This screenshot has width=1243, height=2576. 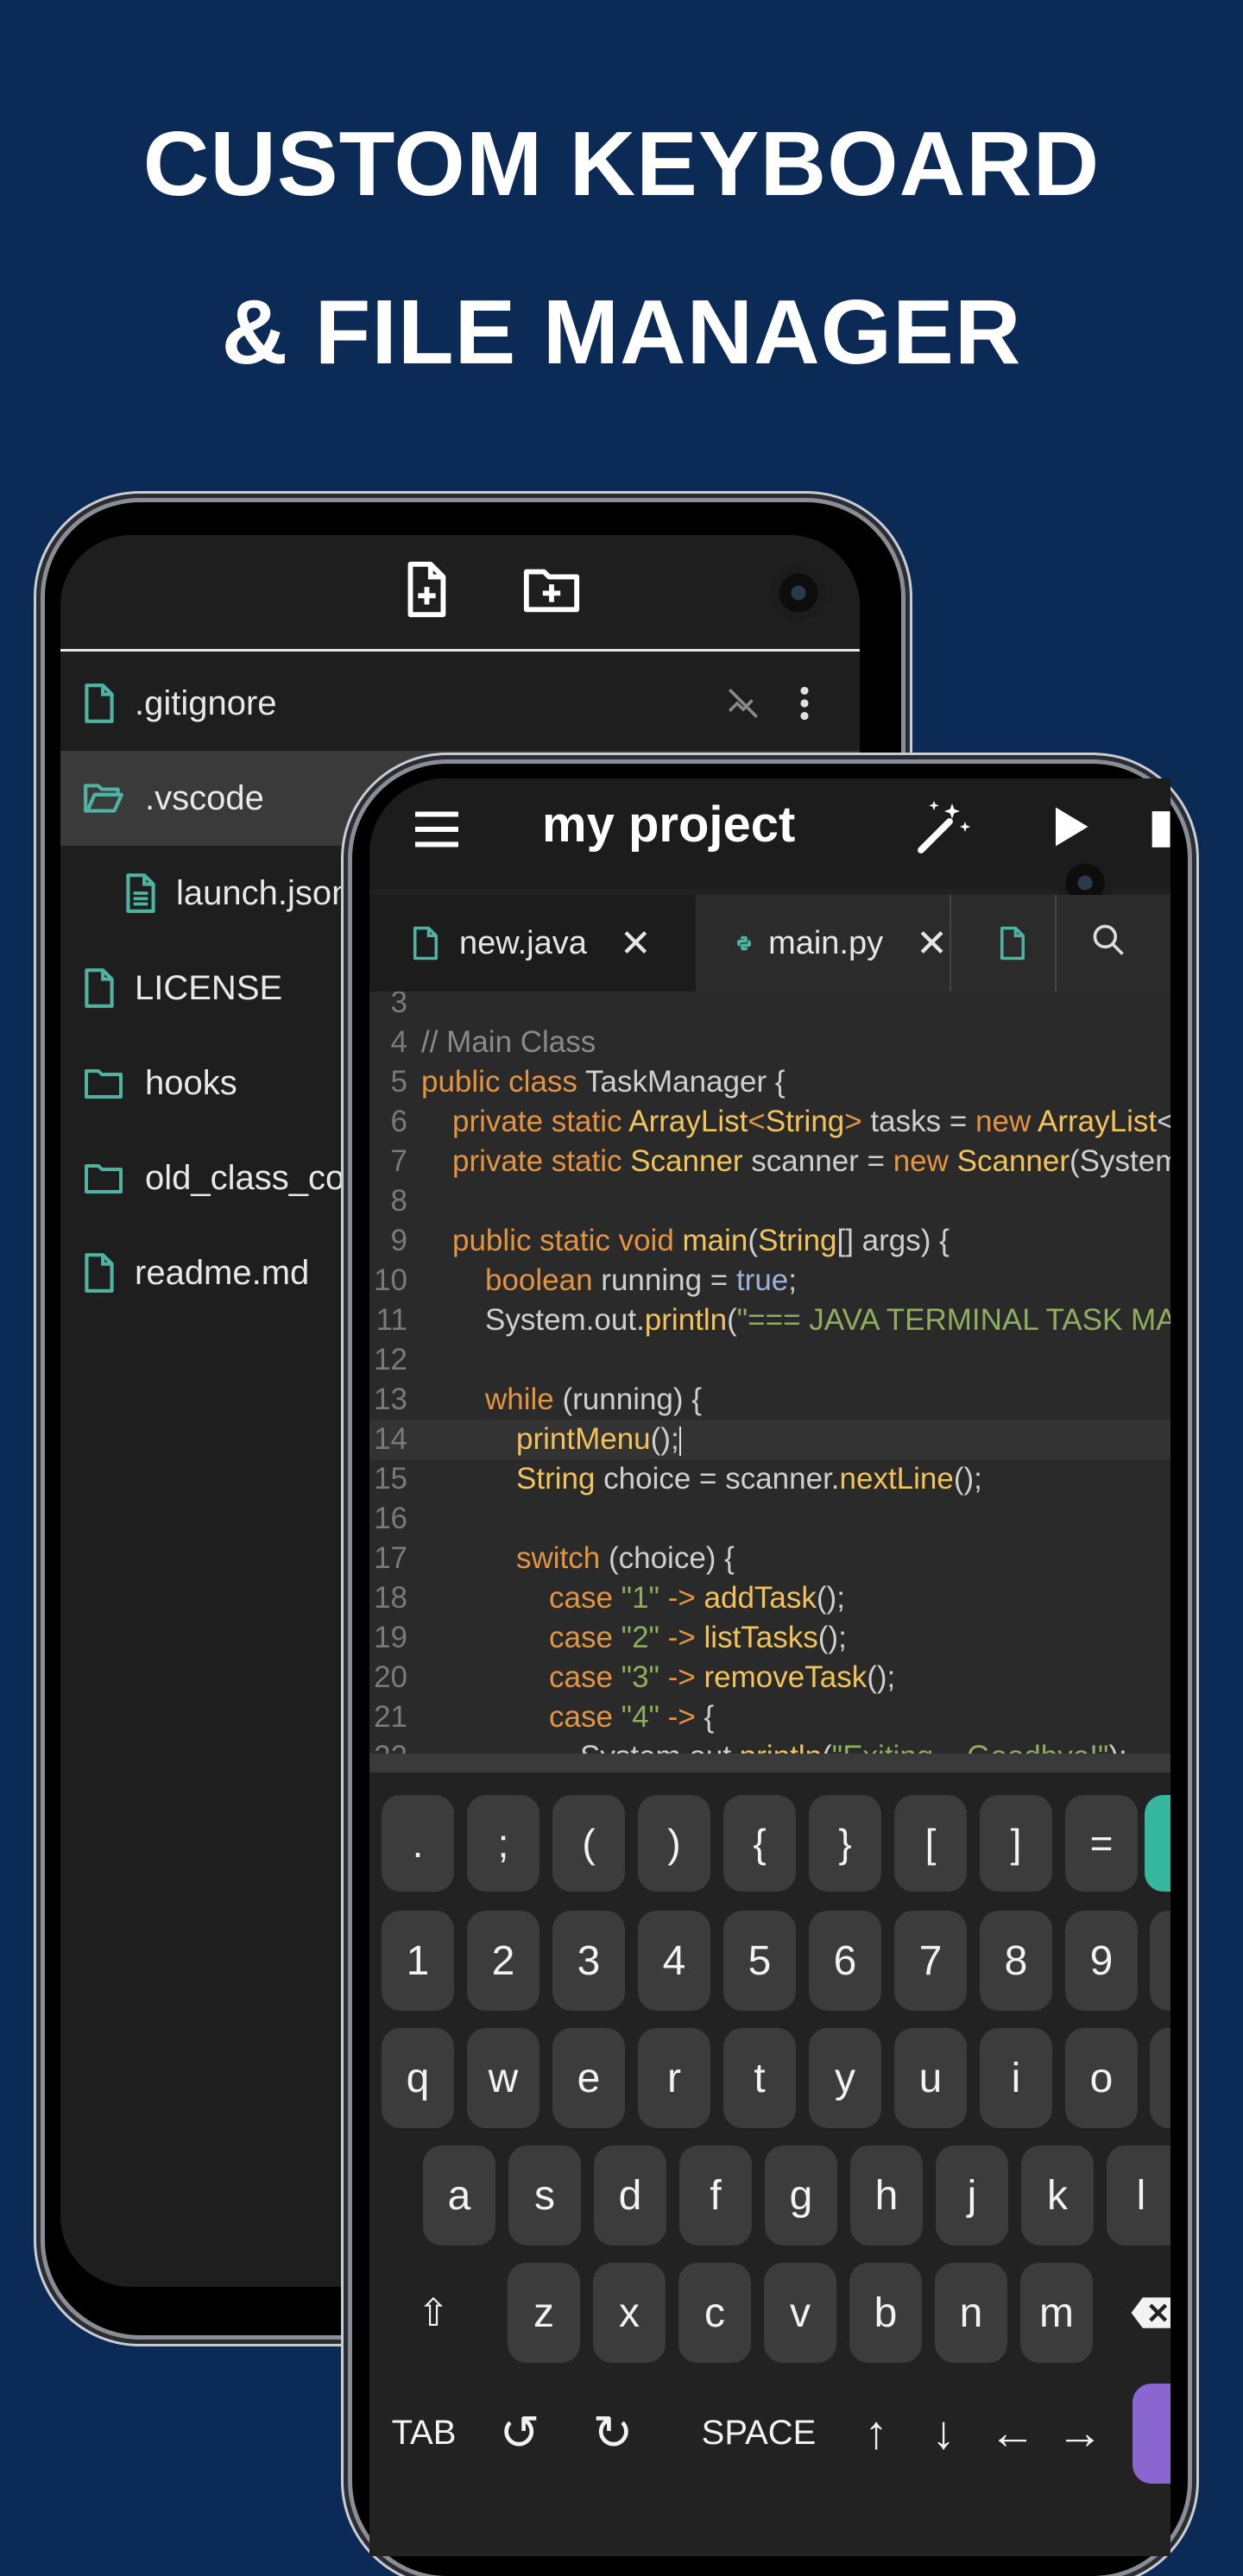 I want to click on key-close-bracket: ], so click(x=1016, y=1844).